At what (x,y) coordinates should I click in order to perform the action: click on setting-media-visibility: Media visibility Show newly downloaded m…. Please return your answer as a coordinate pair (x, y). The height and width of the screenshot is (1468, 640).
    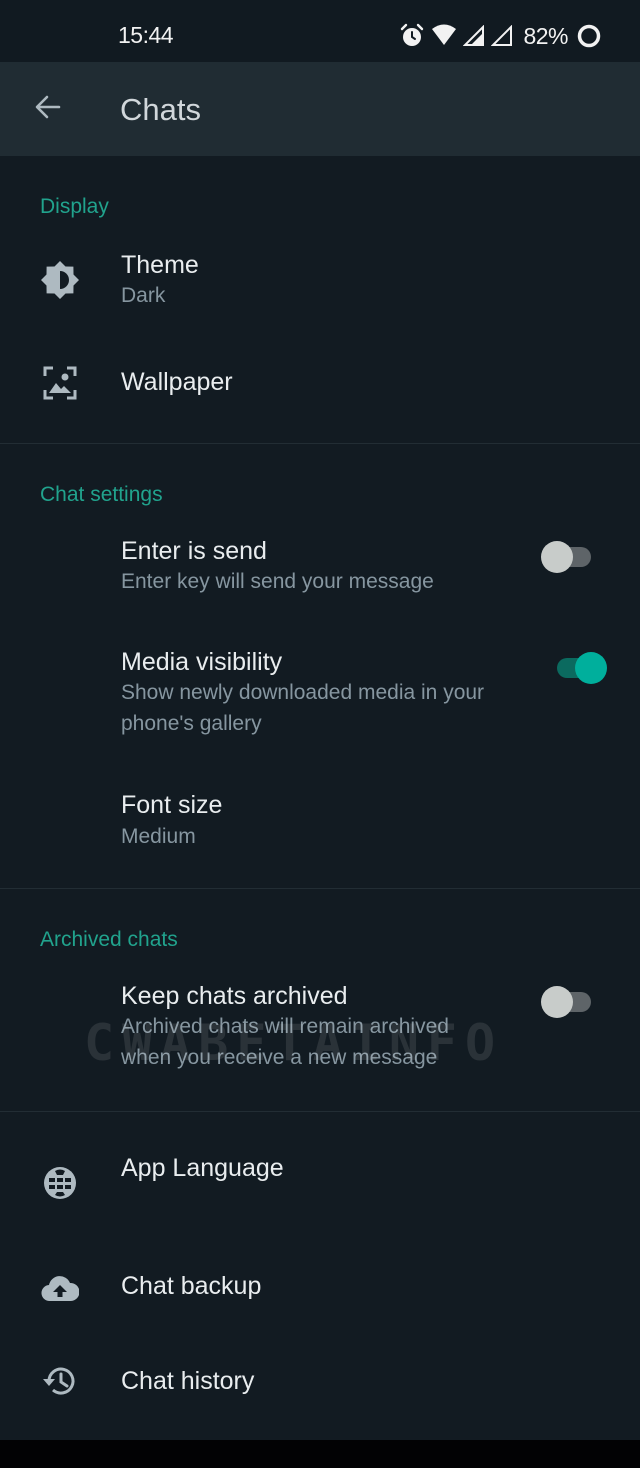
    Looking at the image, I should click on (320, 696).